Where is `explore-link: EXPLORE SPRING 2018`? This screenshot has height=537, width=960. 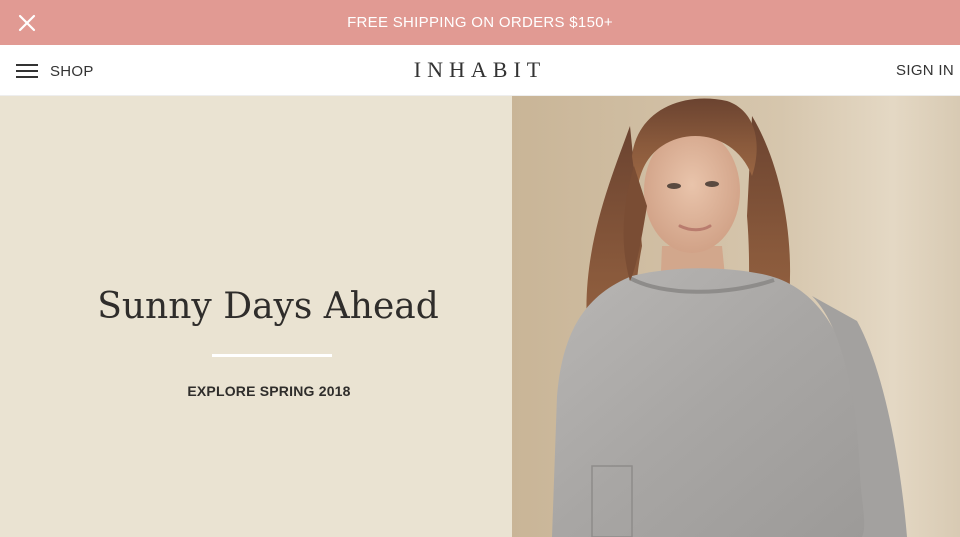 explore-link: EXPLORE SPRING 2018 is located at coordinates (269, 391).